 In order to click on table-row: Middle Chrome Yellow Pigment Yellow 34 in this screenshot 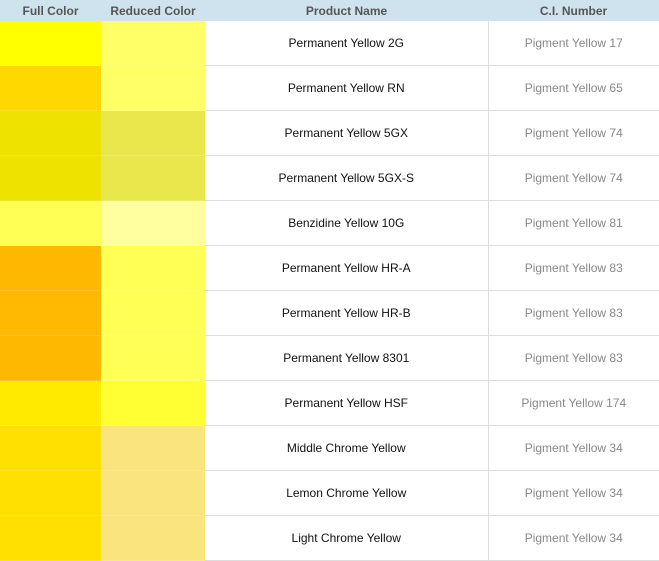, I will do `click(329, 448)`.